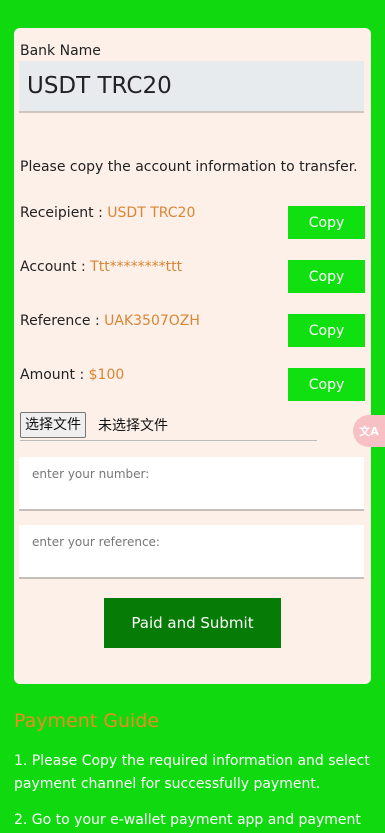  What do you see at coordinates (192, 623) in the screenshot?
I see `paid-submit-button: Paid and Submit` at bounding box center [192, 623].